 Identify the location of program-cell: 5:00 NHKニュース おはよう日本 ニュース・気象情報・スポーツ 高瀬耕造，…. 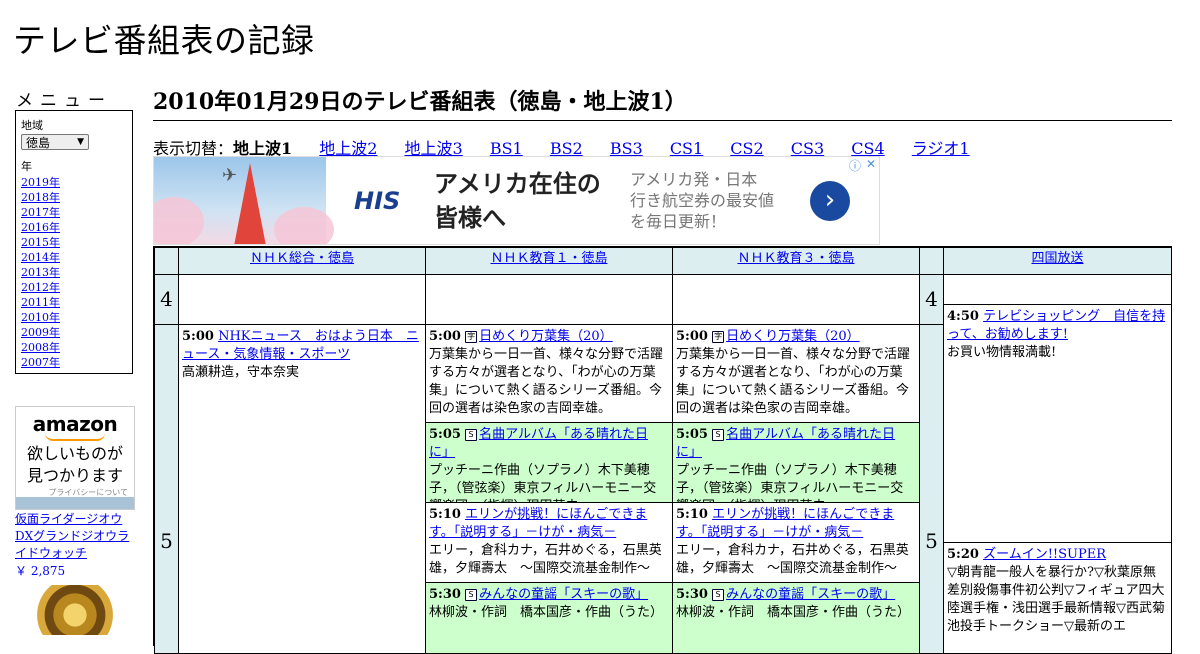
(302, 489).